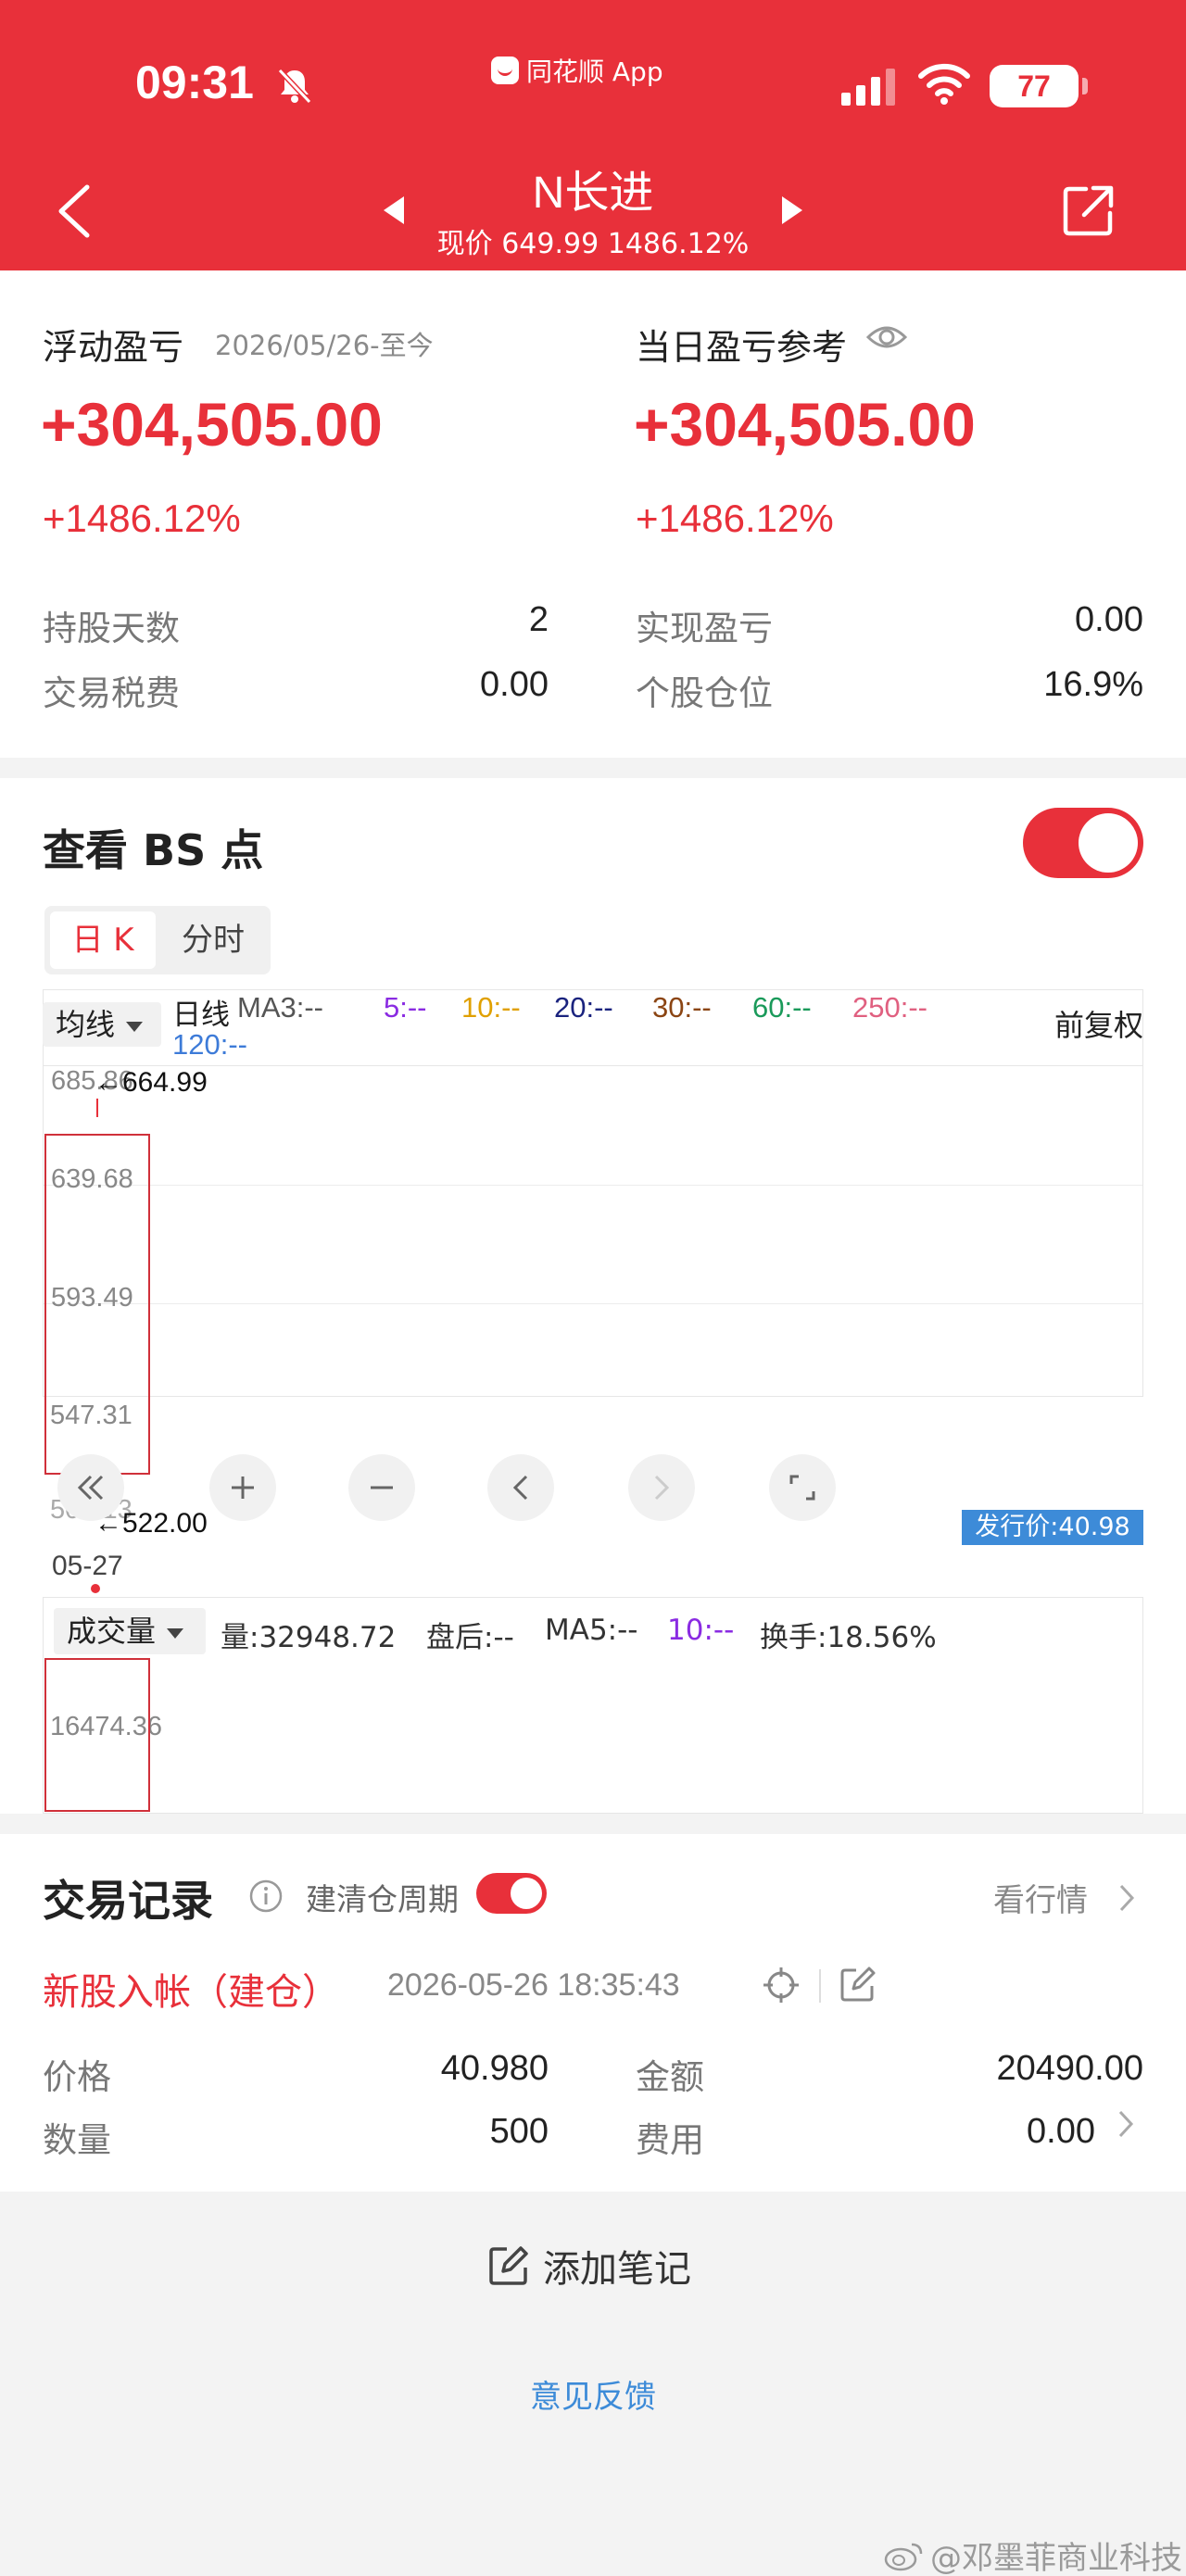 Image resolution: width=1186 pixels, height=2576 pixels. I want to click on quantity-value: 500, so click(519, 2131).